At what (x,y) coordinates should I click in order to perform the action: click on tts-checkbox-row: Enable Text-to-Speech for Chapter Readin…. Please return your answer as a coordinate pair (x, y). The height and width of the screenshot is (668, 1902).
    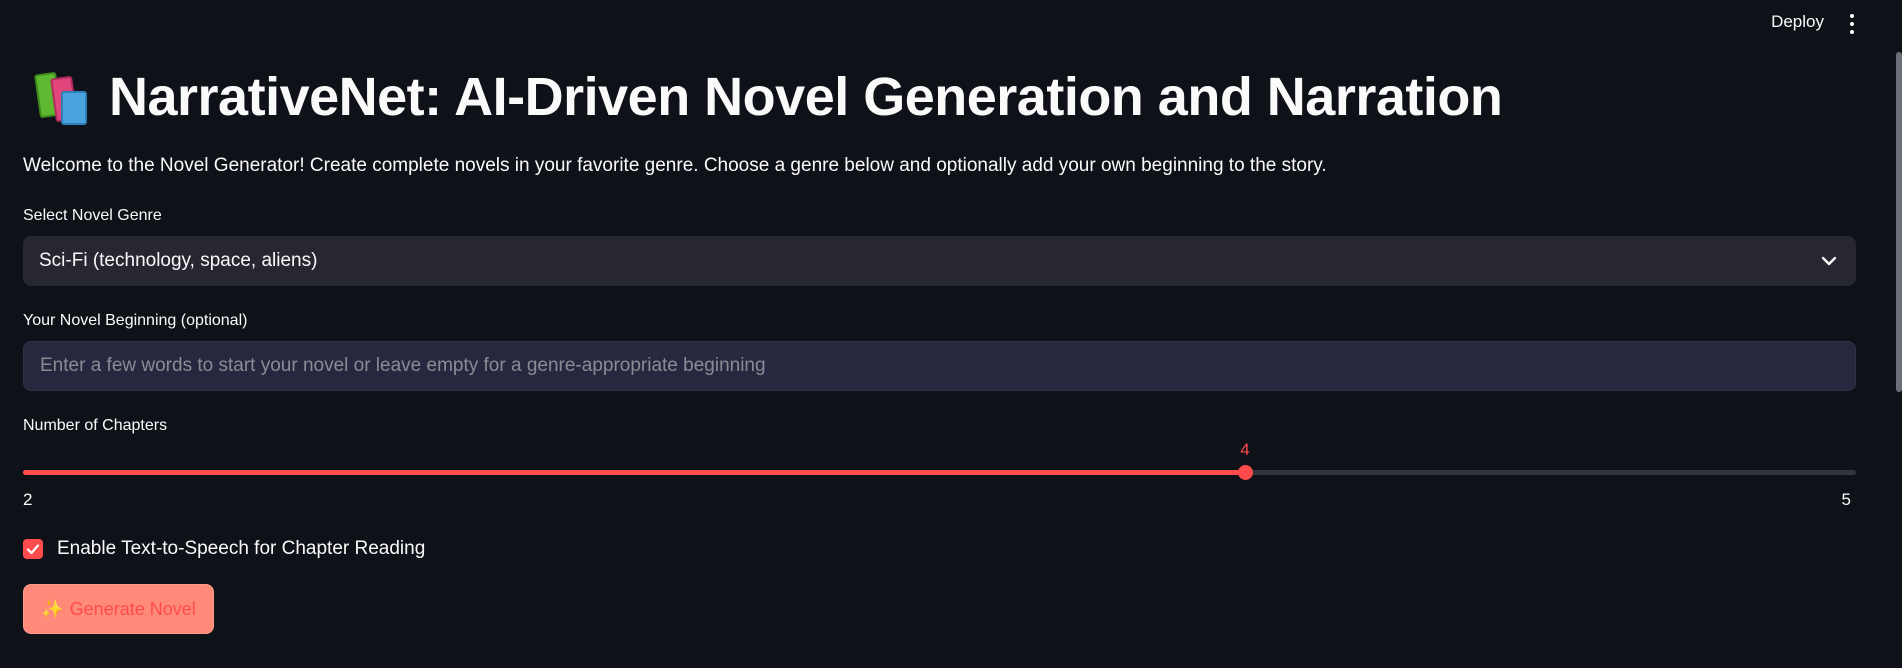
    Looking at the image, I should click on (224, 549).